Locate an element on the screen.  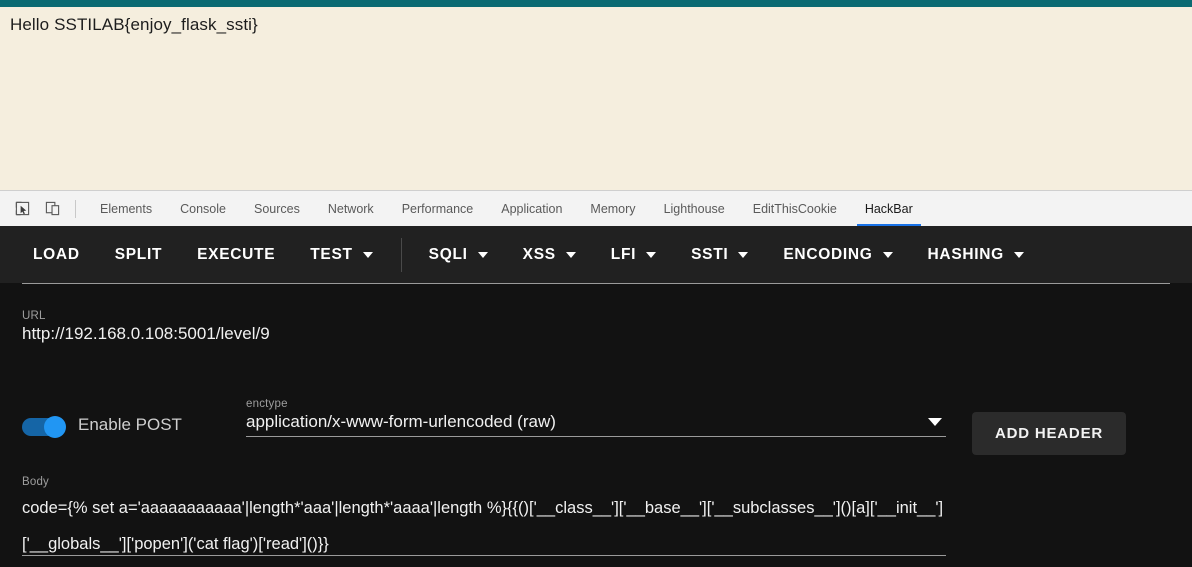
hackbar-sqli-button: SQLI is located at coordinates (458, 255).